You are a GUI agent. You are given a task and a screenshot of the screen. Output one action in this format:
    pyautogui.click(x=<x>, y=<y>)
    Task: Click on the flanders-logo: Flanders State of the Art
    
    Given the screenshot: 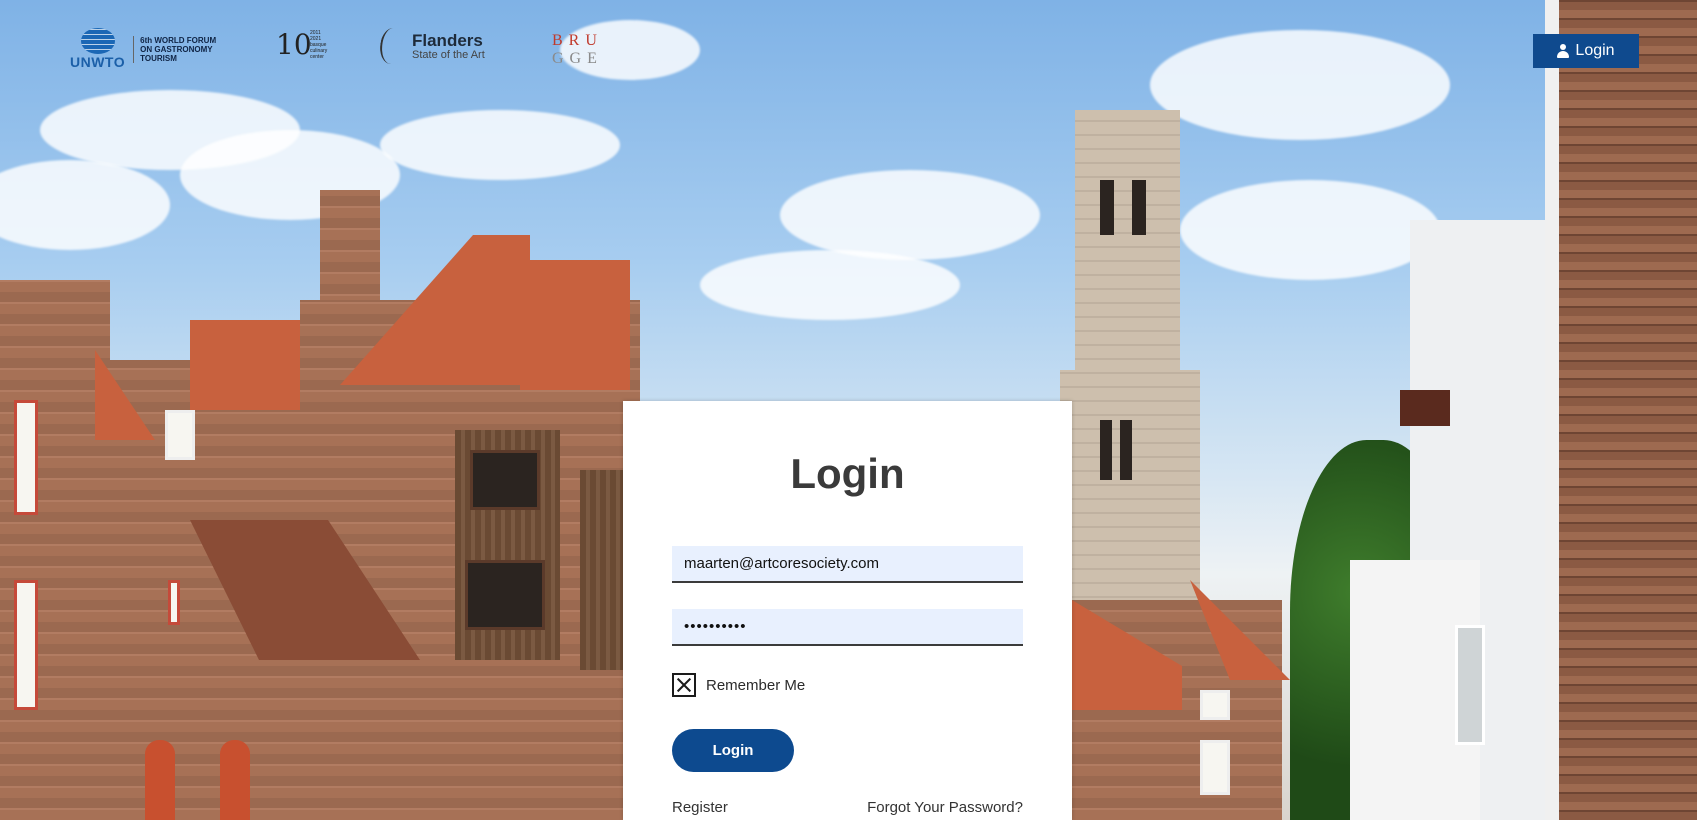 What is the action you would take?
    pyautogui.click(x=430, y=46)
    